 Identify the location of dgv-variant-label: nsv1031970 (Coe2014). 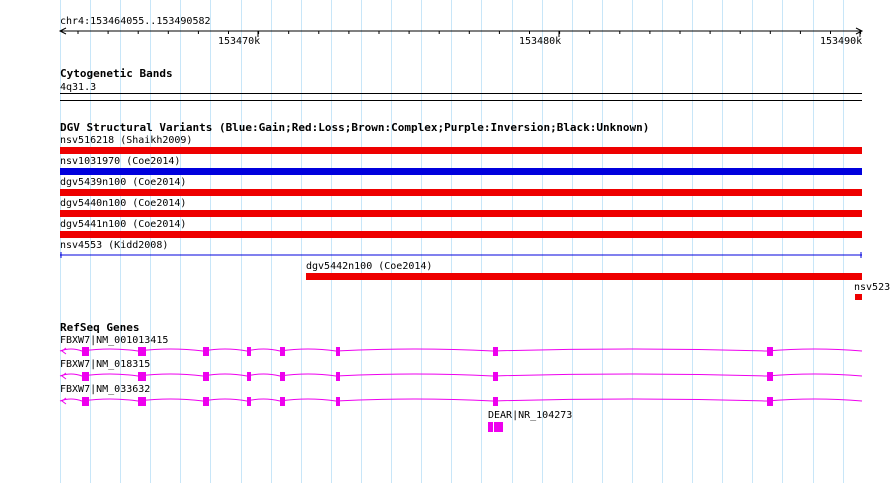
(120, 161).